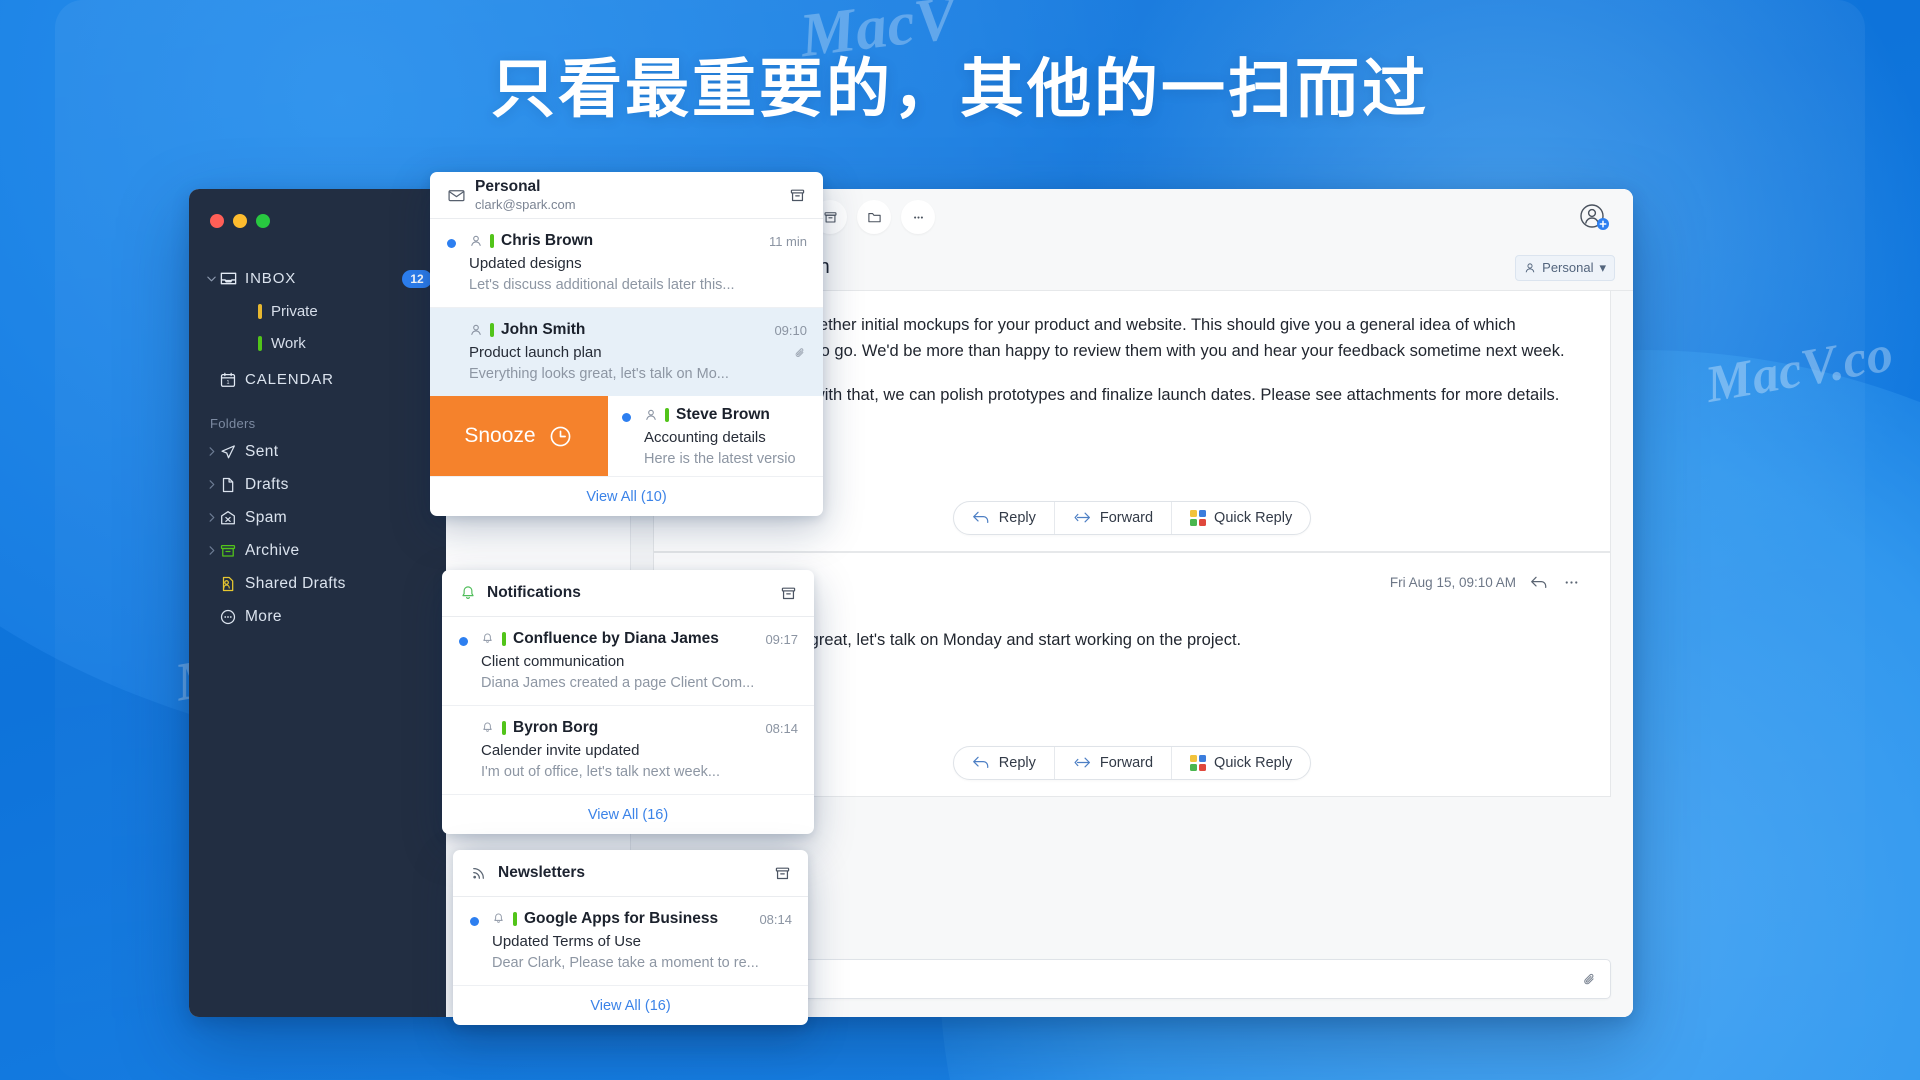  What do you see at coordinates (232, 518) in the screenshot?
I see `spam-icon` at bounding box center [232, 518].